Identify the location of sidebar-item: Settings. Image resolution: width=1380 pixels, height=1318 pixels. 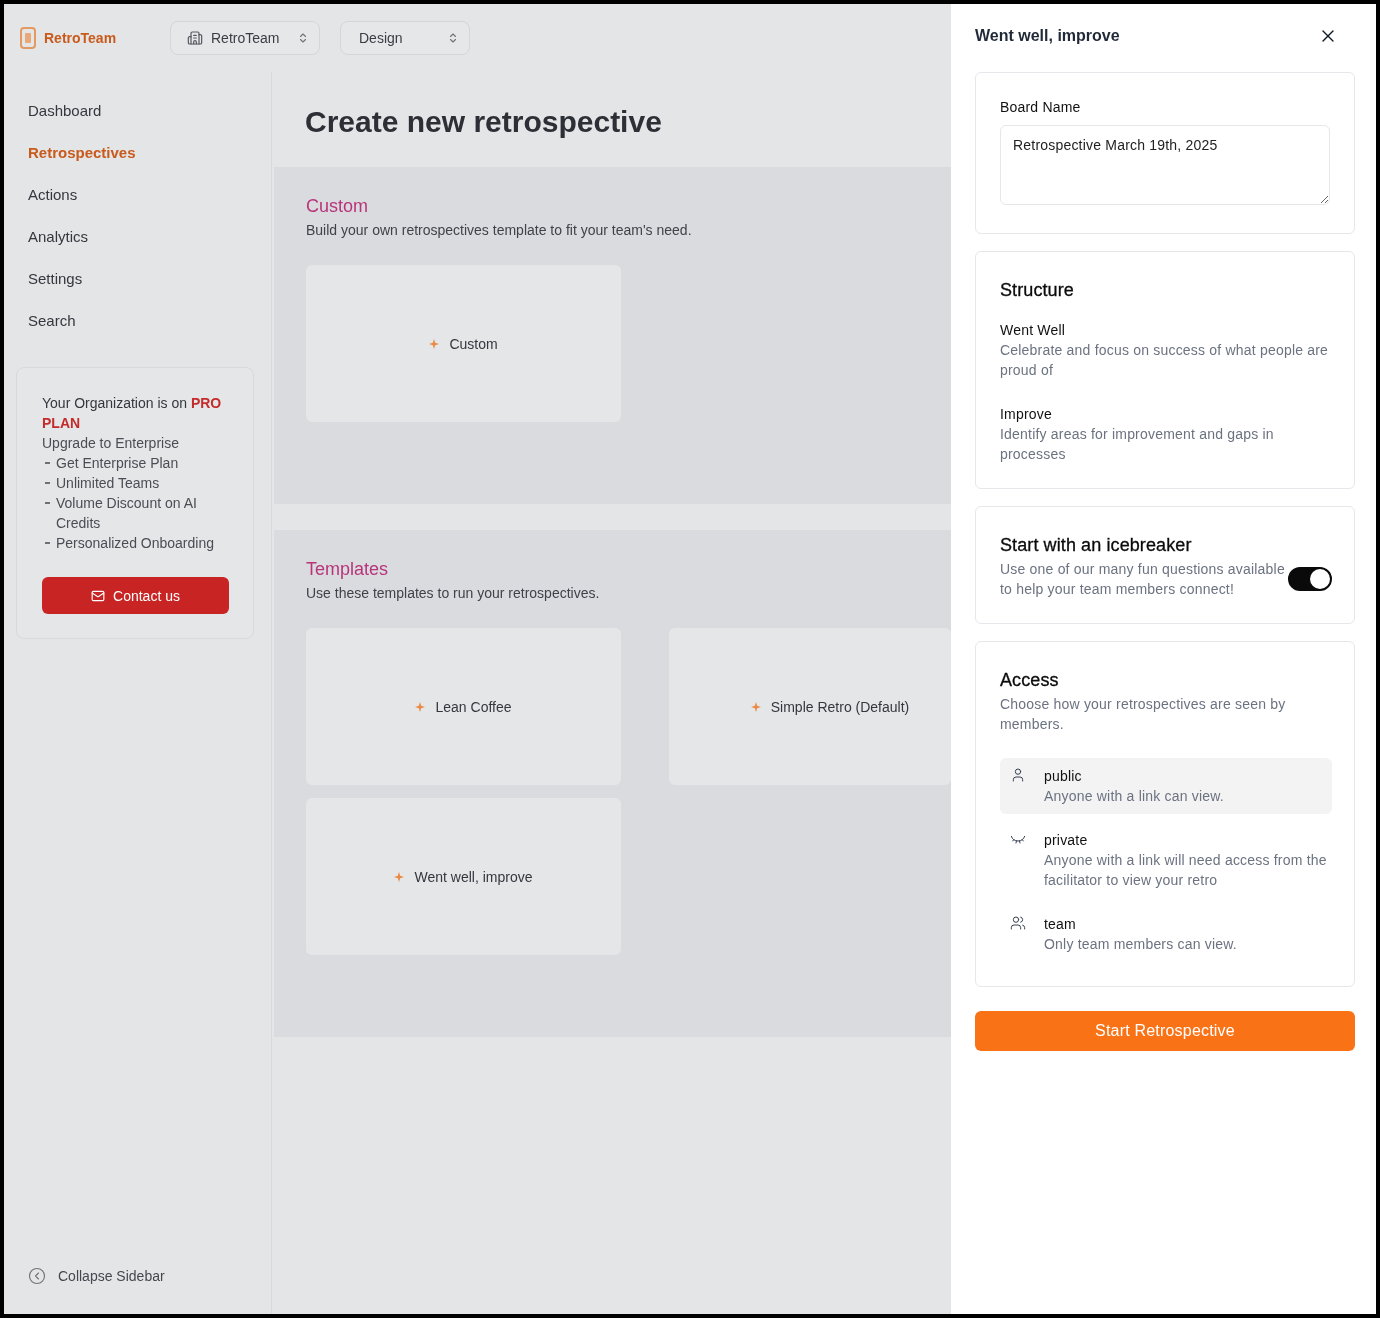
(137, 278).